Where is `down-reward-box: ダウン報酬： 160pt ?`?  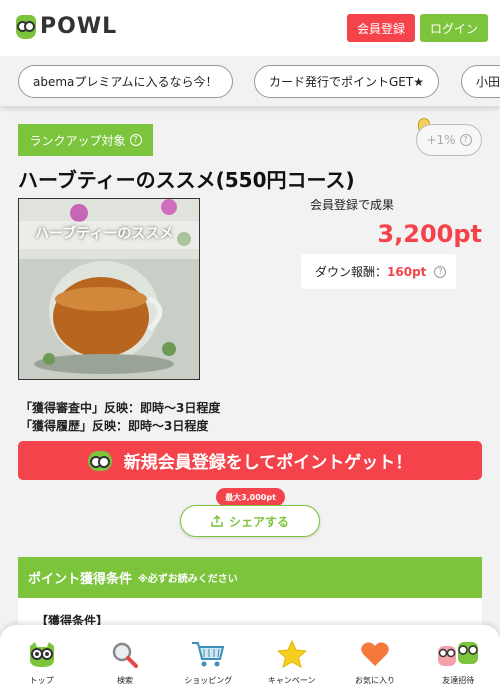
down-reward-box: ダウン報酬： 160pt ? is located at coordinates (378, 271).